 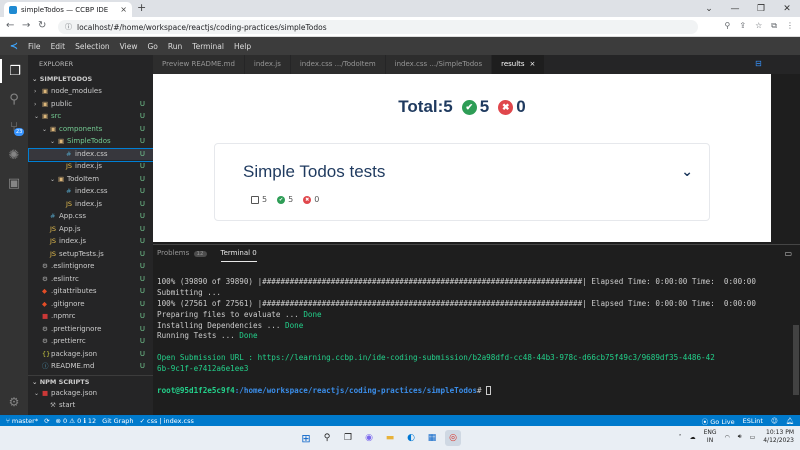 What do you see at coordinates (90, 129) in the screenshot?
I see `tree-item: ⌄ ▣ components U` at bounding box center [90, 129].